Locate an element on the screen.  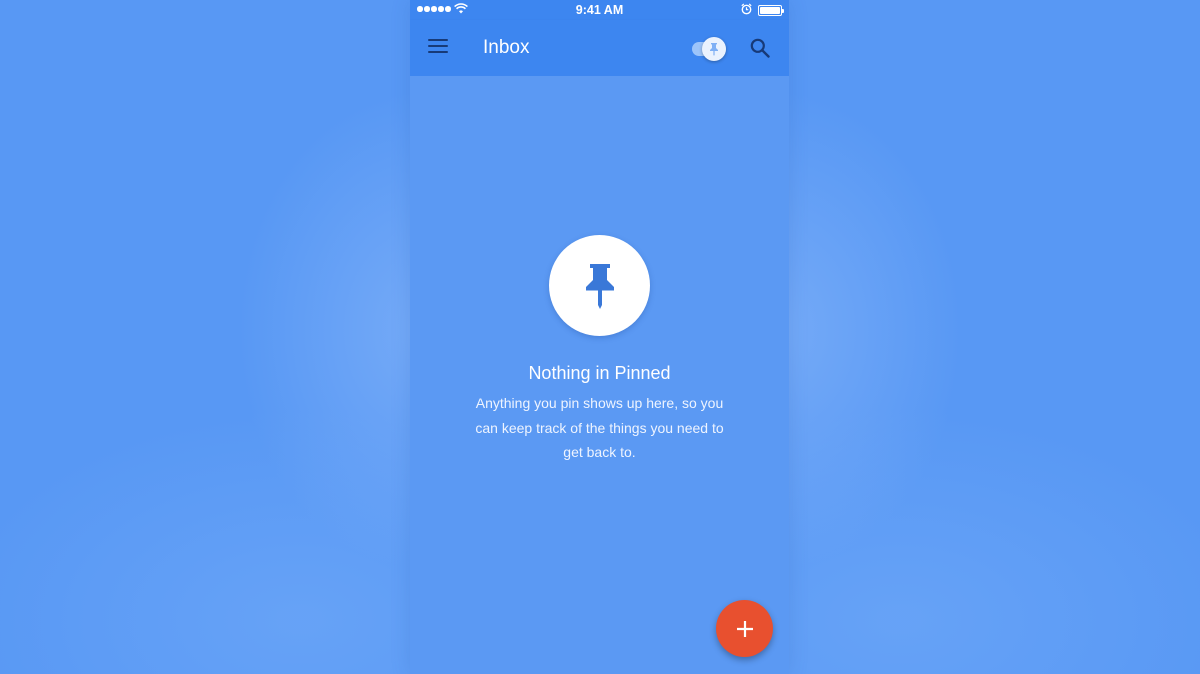
search-icon is located at coordinates (760, 48).